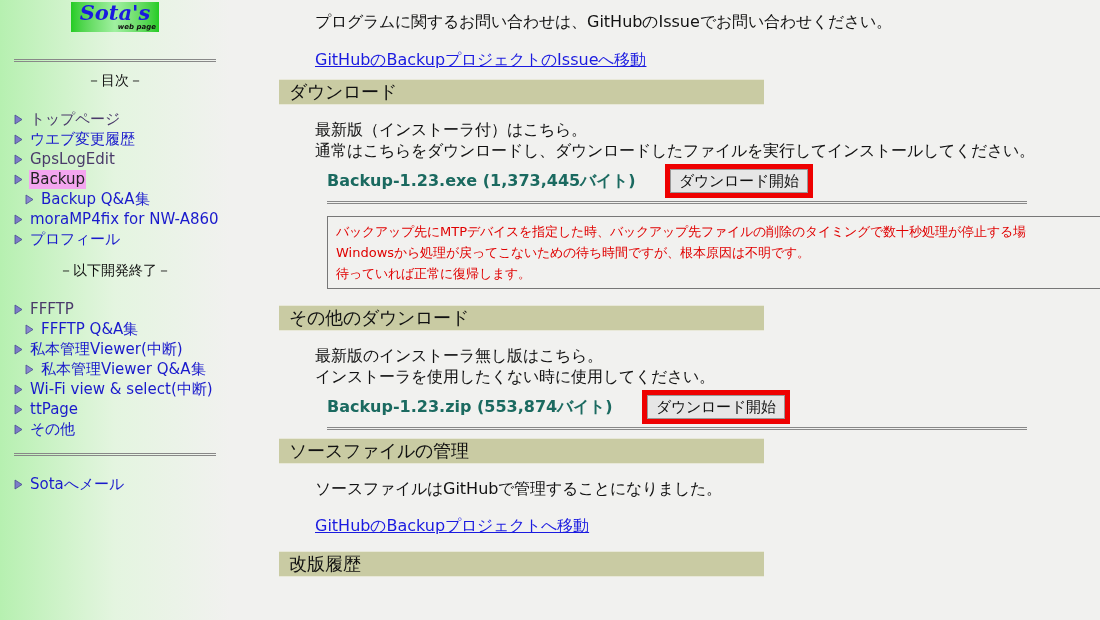 The height and width of the screenshot is (620, 1100). Describe the element at coordinates (470, 407) in the screenshot. I see `file-name: Backup-1.23.zip (553,874バイト)` at that location.